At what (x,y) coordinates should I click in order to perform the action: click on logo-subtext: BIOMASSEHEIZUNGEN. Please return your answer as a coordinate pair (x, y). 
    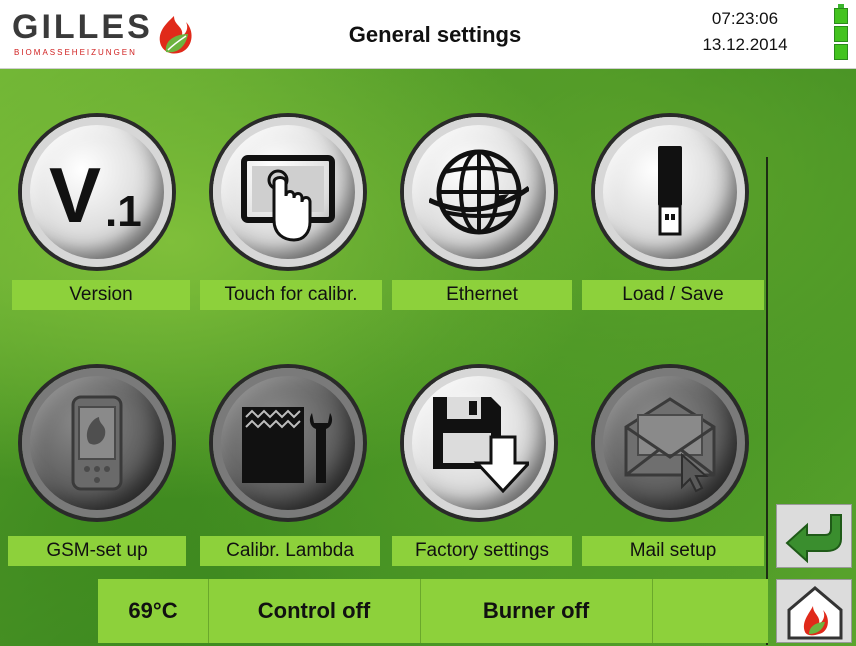
    Looking at the image, I should click on (75, 52).